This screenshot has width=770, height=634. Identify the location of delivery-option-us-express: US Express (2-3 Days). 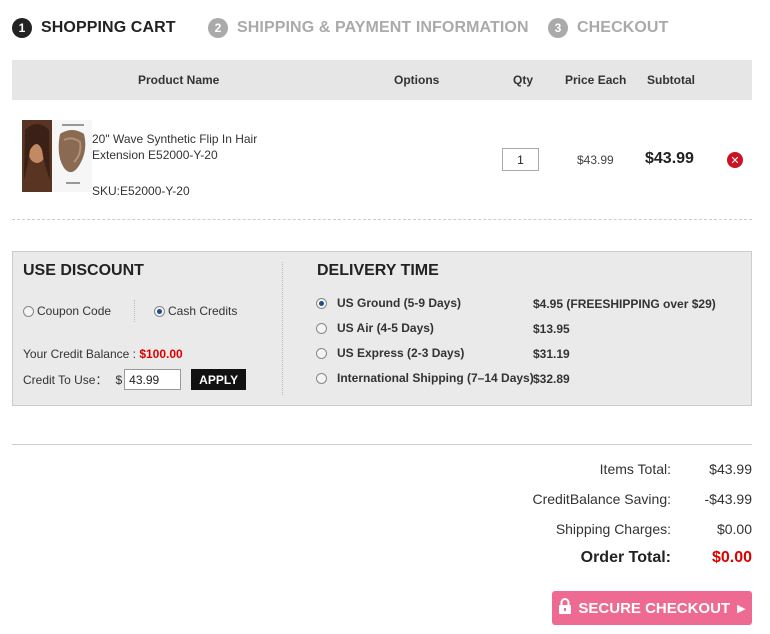
(390, 353).